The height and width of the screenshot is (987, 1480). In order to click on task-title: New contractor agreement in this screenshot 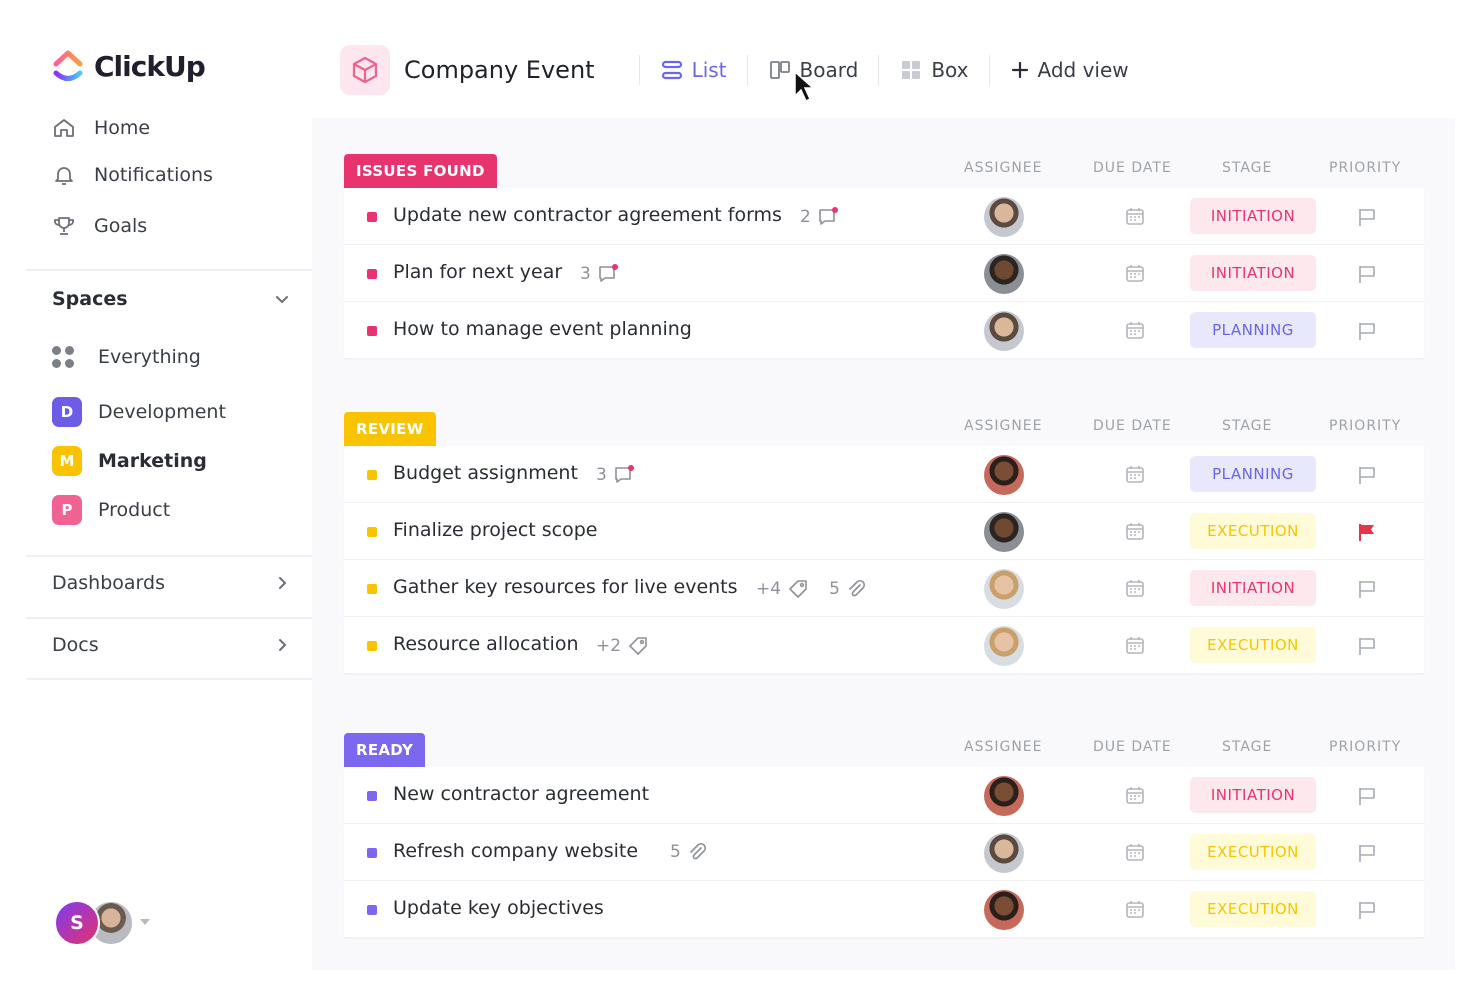, I will do `click(521, 794)`.